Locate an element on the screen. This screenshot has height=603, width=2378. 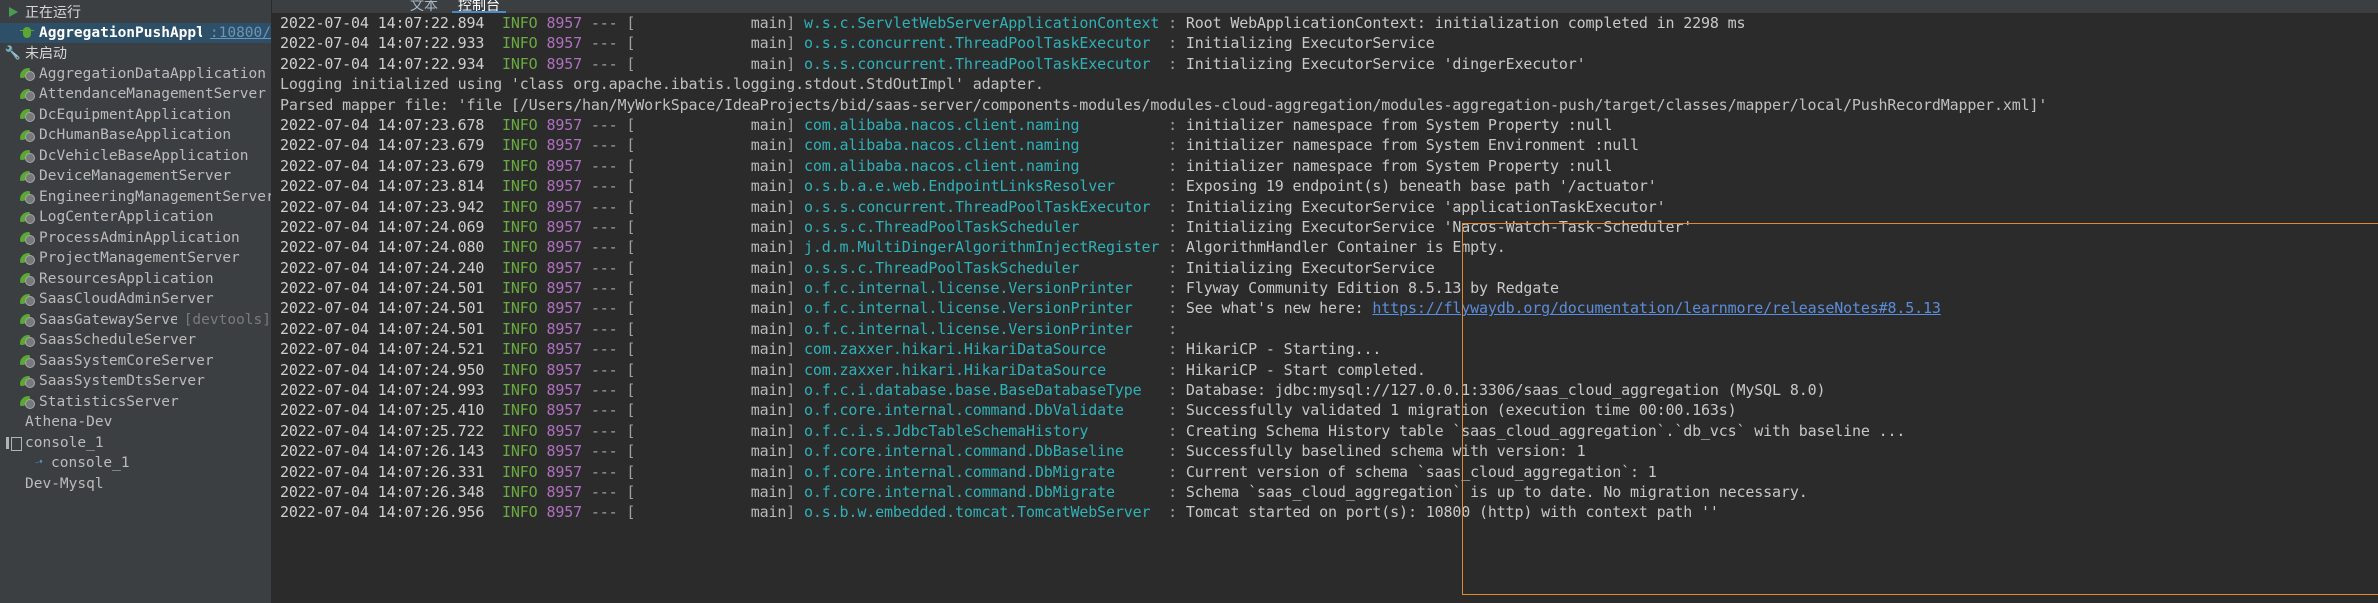
sidebar-item-saascloudadminserver: SaasCloudAdminServer is located at coordinates (135, 299).